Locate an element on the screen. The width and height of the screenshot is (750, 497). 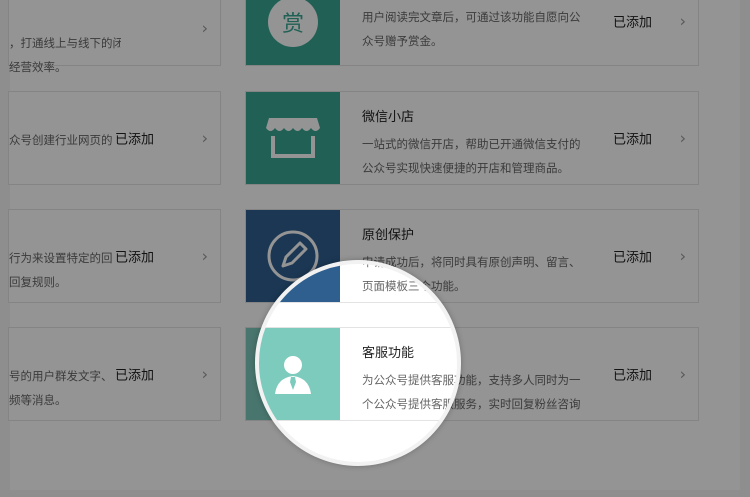
plugin-name: 微信小店 is located at coordinates (388, 117).